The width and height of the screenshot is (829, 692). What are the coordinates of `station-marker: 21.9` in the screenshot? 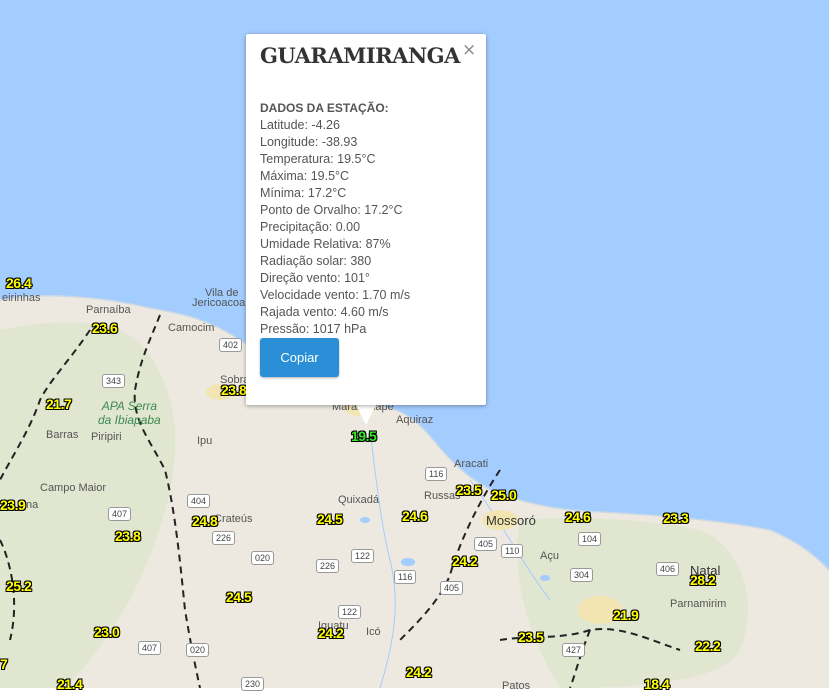 It's located at (626, 615).